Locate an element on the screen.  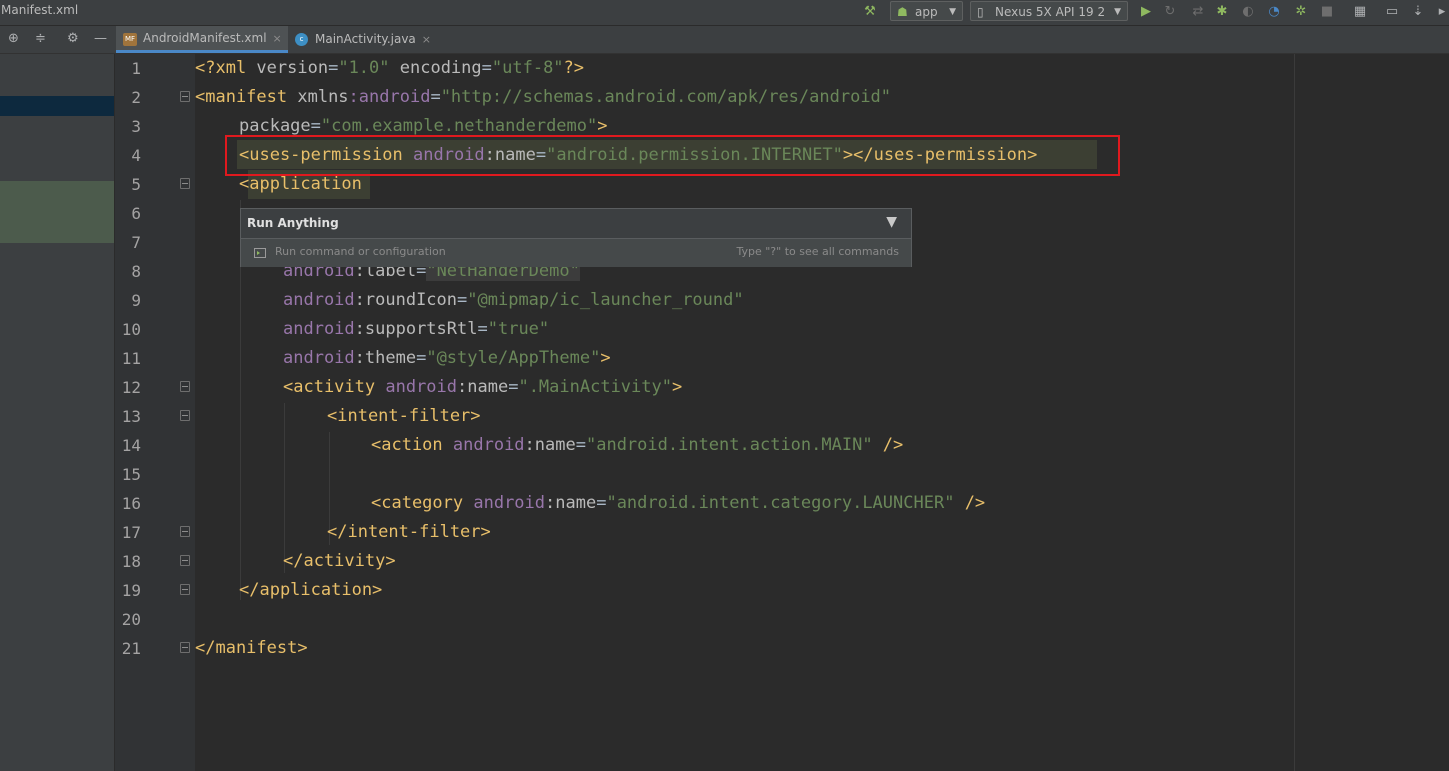
right-margin-guide is located at coordinates (1294, 412).